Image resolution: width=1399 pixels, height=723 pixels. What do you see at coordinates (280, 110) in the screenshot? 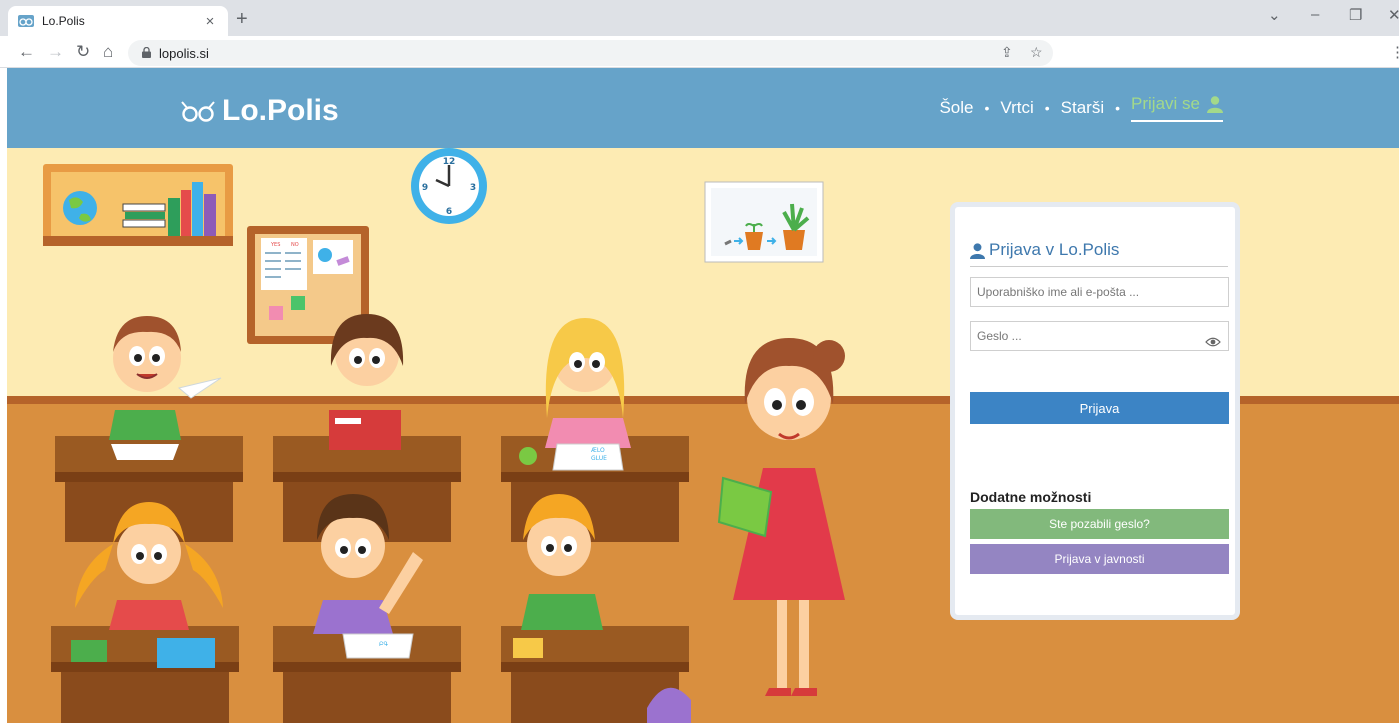
I see `logo-text: Lo.Polis` at bounding box center [280, 110].